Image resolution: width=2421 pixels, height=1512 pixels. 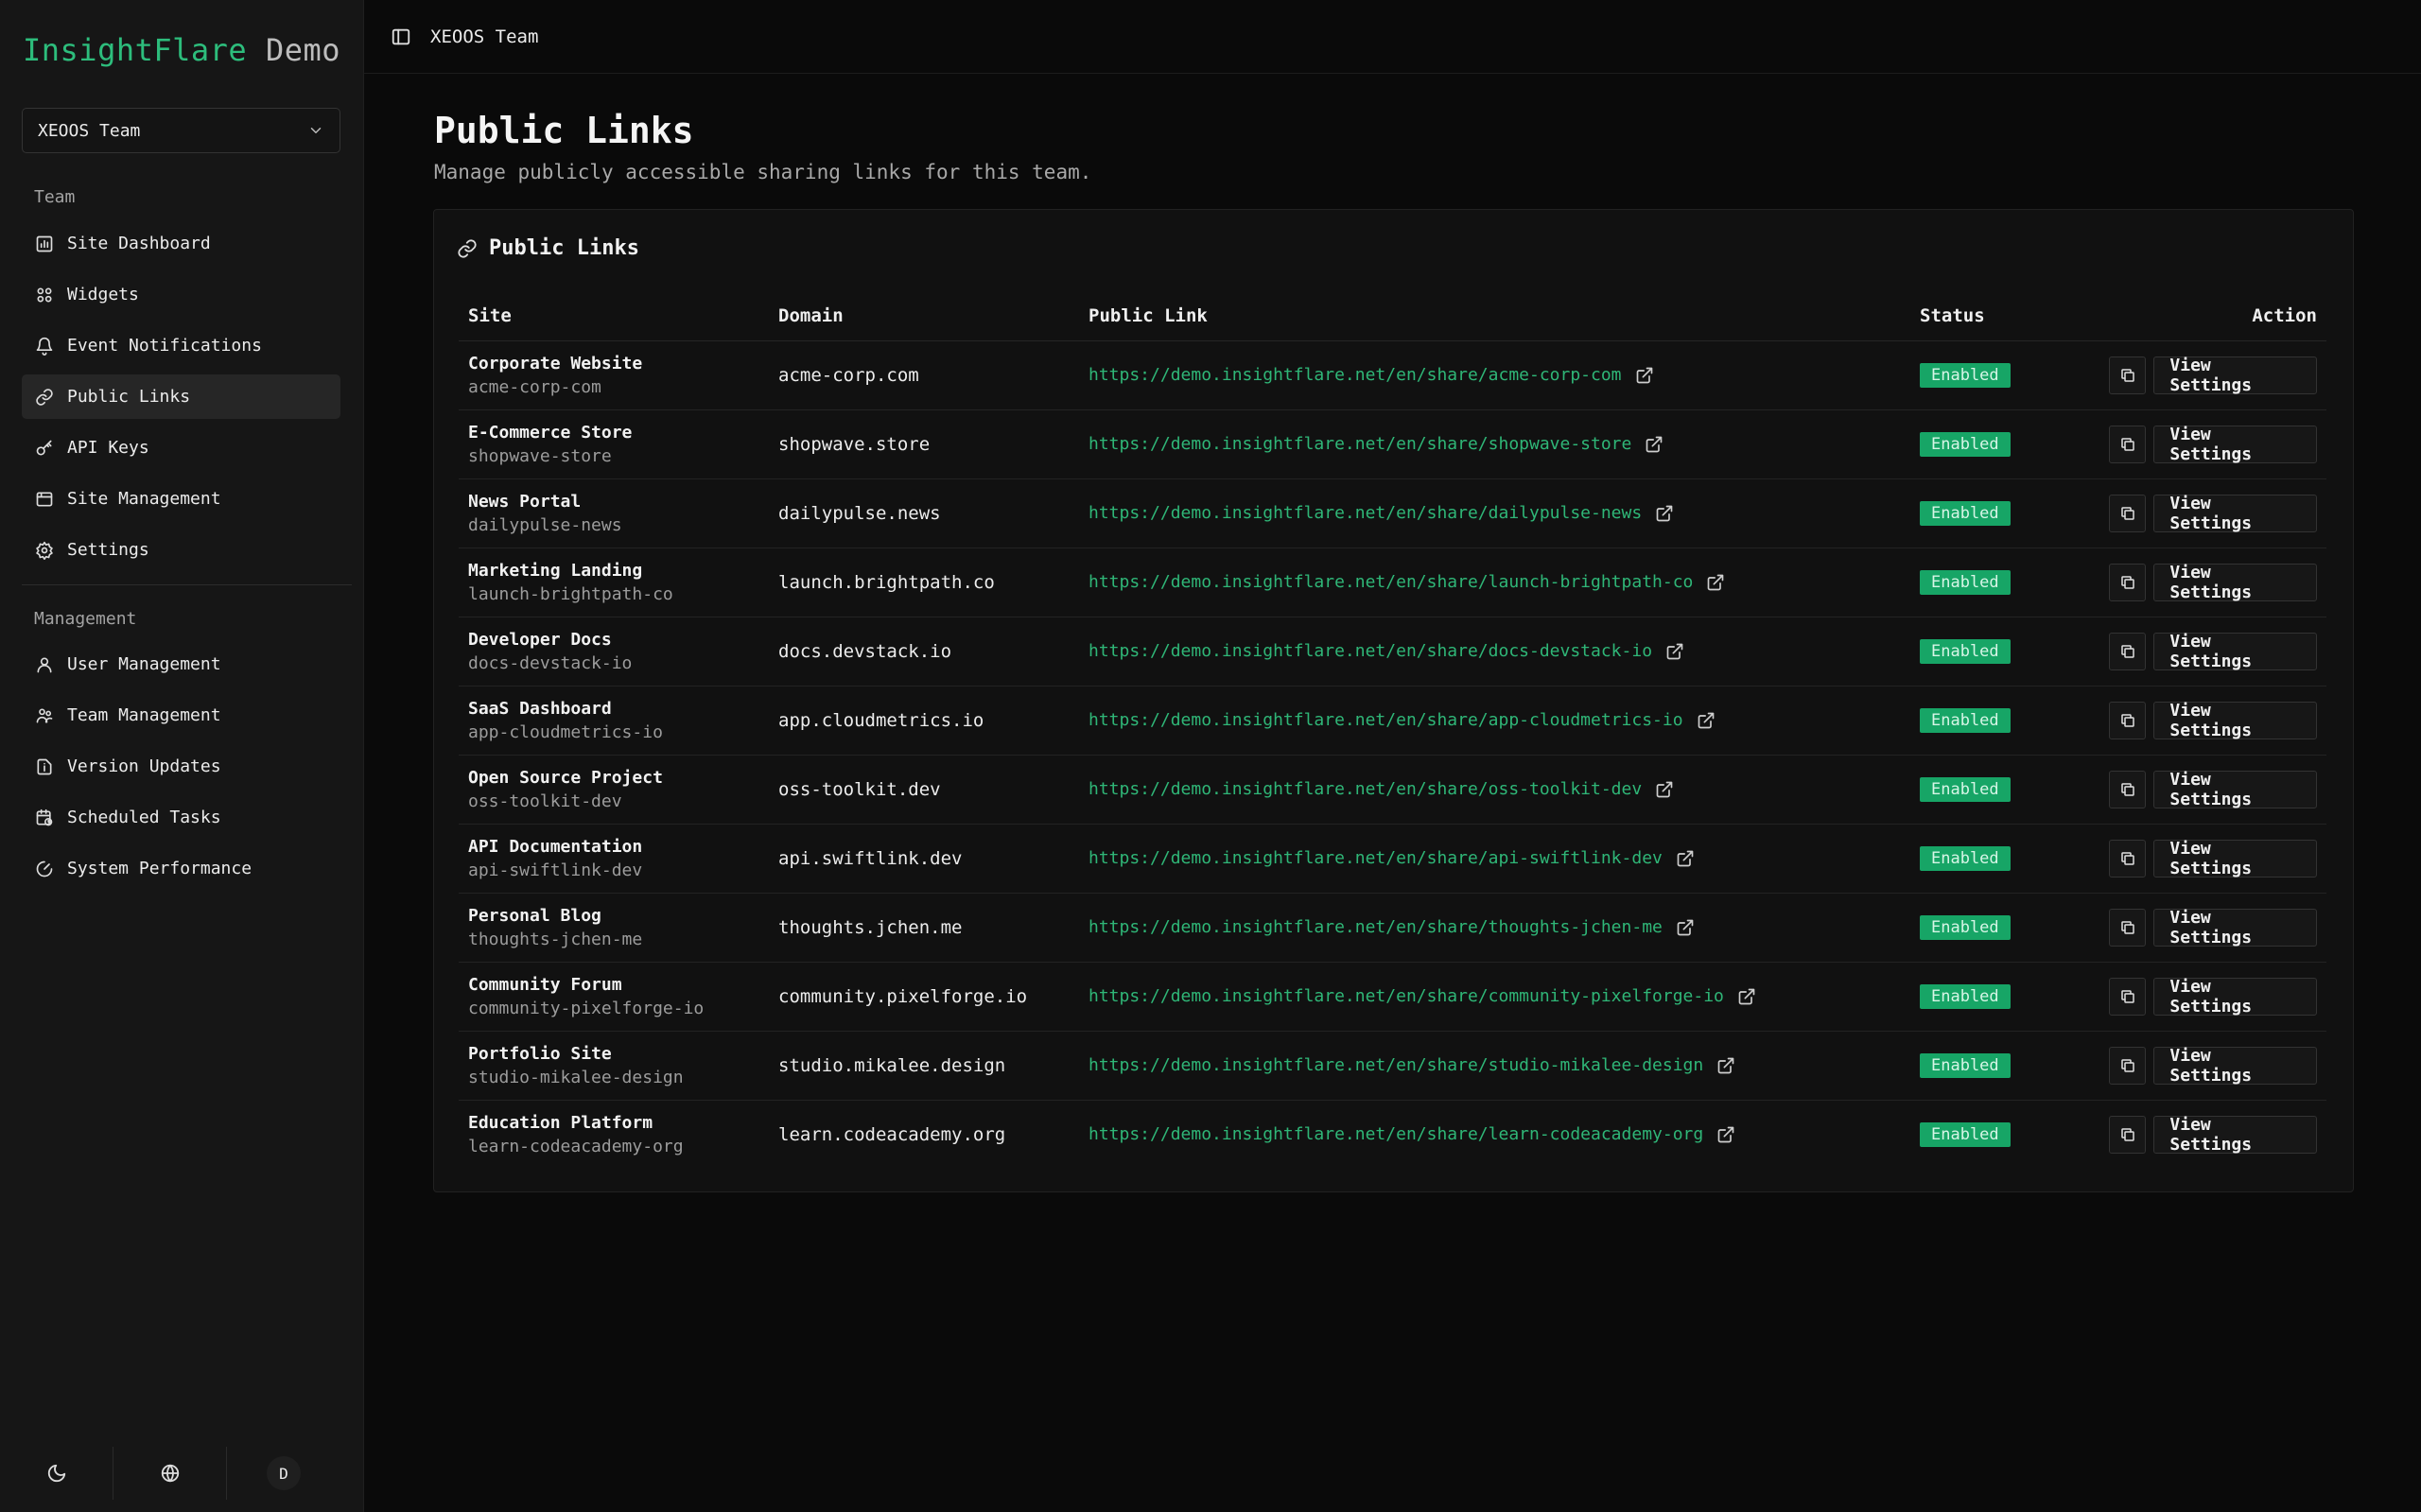 I want to click on sidebar-item-widgets: Widgets, so click(x=181, y=294).